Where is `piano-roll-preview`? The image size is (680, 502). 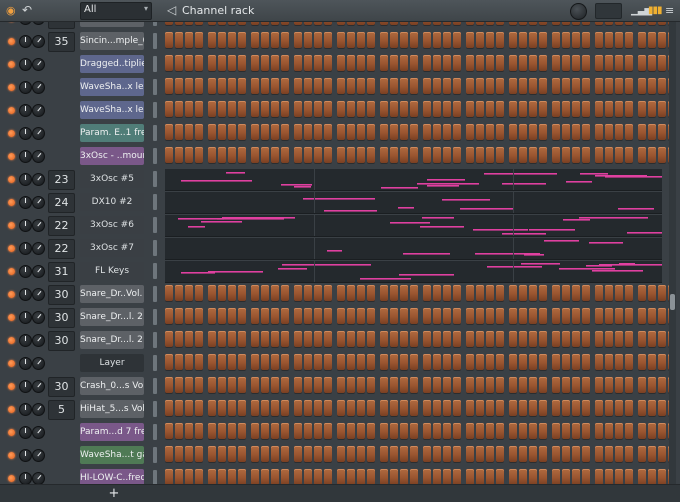
piano-roll-preview is located at coordinates (413, 226).